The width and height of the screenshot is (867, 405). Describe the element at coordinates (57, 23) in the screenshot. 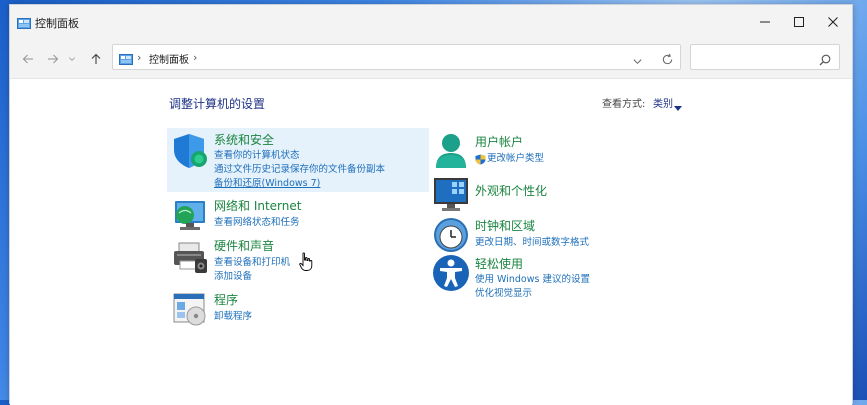

I see `window-title: 控制面板` at that location.